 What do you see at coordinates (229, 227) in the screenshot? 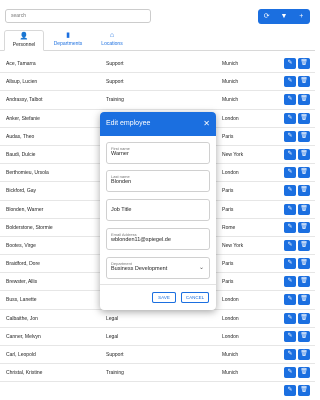
I see `employee-location: Rome` at bounding box center [229, 227].